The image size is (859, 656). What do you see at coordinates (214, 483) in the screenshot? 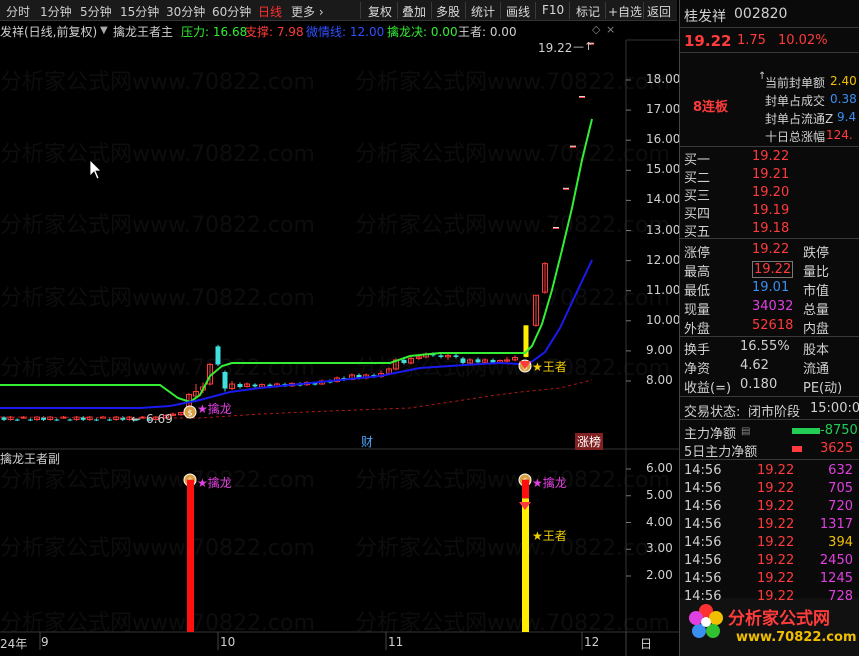
I see `sub-dragon-label: ★擒龙` at bounding box center [214, 483].